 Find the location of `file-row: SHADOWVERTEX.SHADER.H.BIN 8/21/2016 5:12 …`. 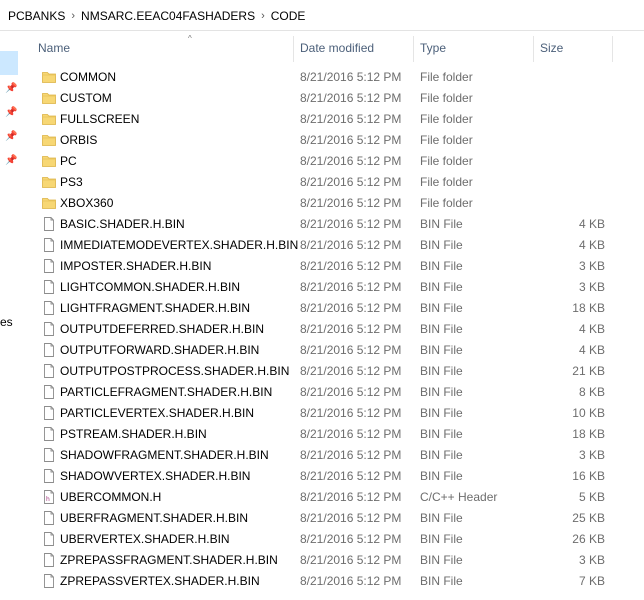

file-row: SHADOWVERTEX.SHADER.H.BIN 8/21/2016 5:12 … is located at coordinates (337, 476).